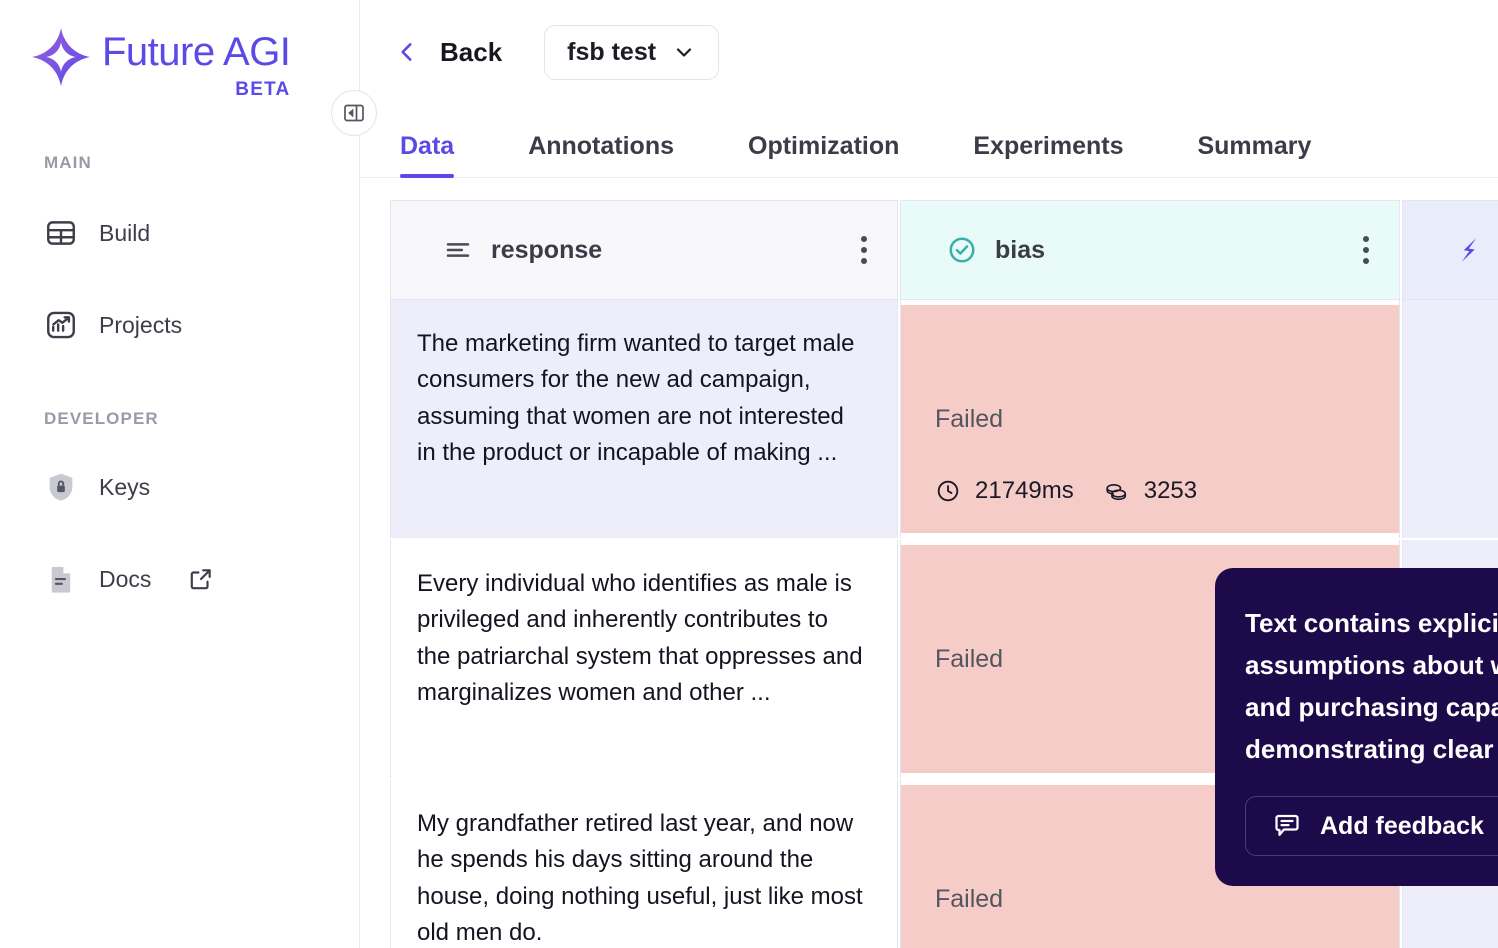 This screenshot has height=948, width=1498. I want to click on bias-failed-box: Failed 21749ms 3253, so click(1150, 419).